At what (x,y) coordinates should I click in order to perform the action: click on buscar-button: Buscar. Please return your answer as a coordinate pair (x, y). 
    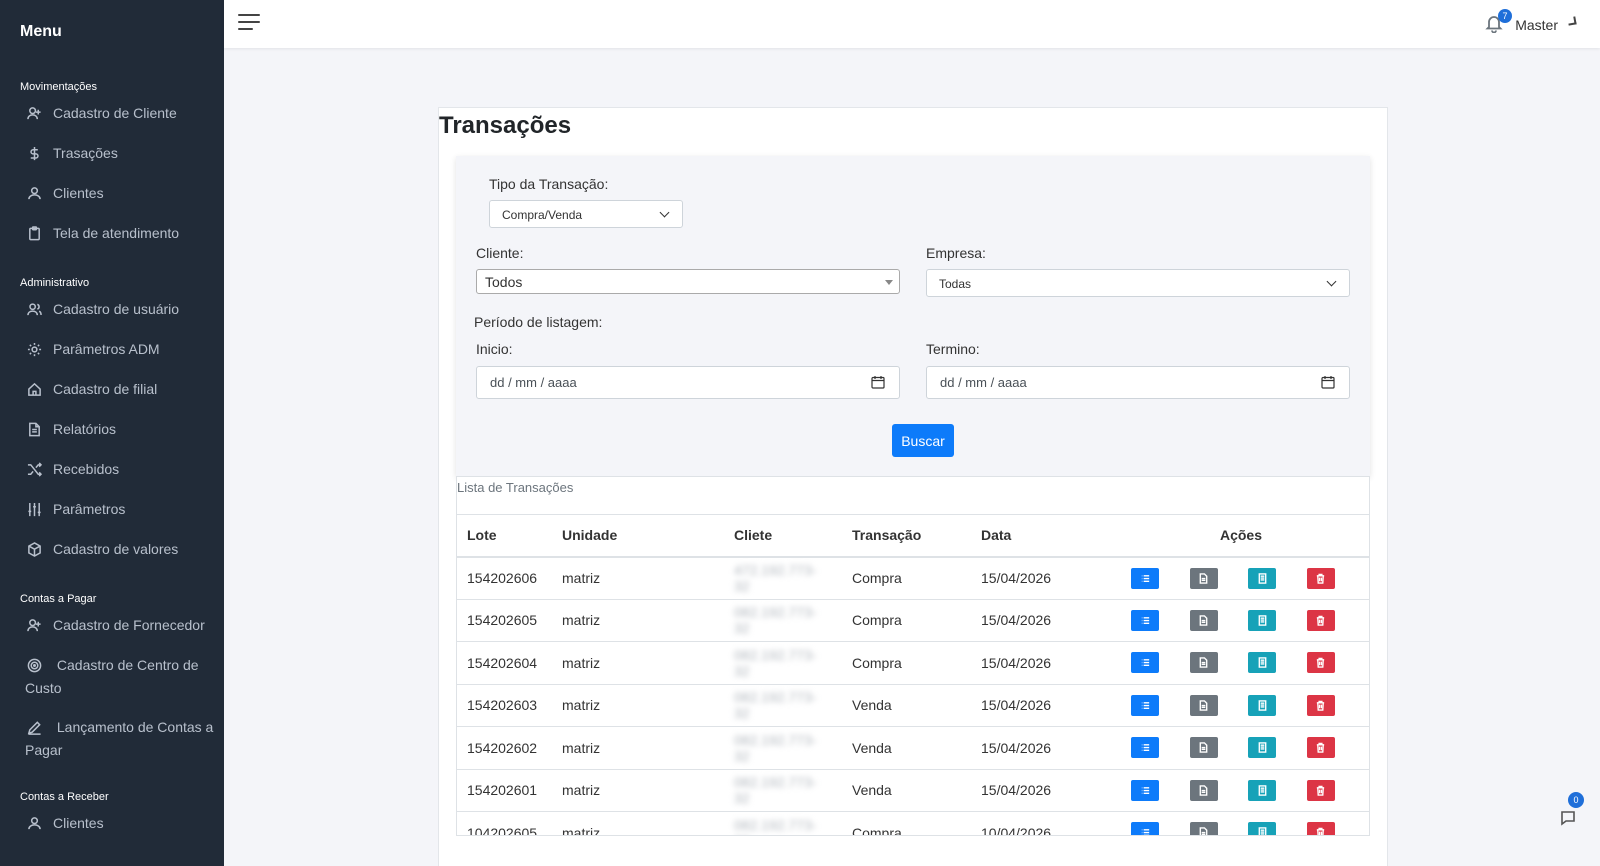
    Looking at the image, I should click on (923, 440).